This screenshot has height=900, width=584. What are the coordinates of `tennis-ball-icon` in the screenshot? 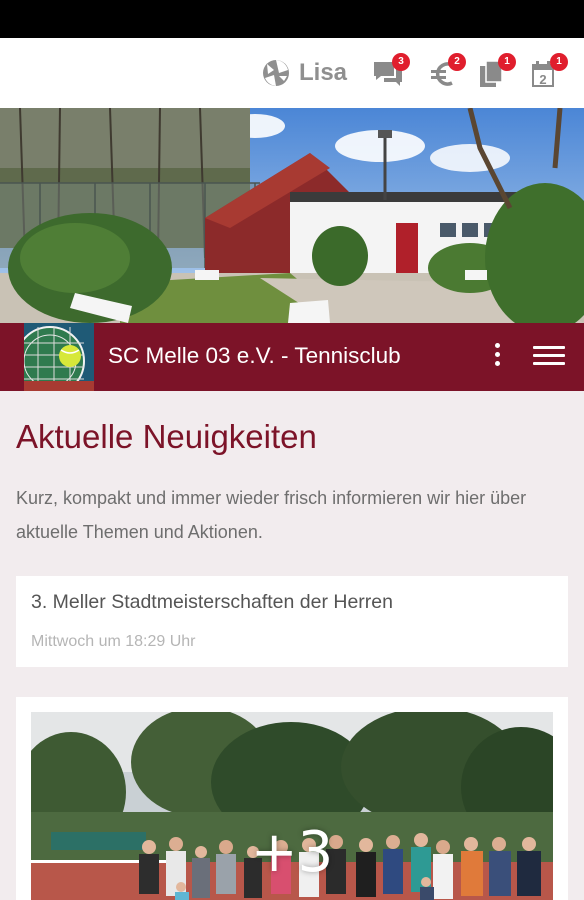 It's located at (59, 357).